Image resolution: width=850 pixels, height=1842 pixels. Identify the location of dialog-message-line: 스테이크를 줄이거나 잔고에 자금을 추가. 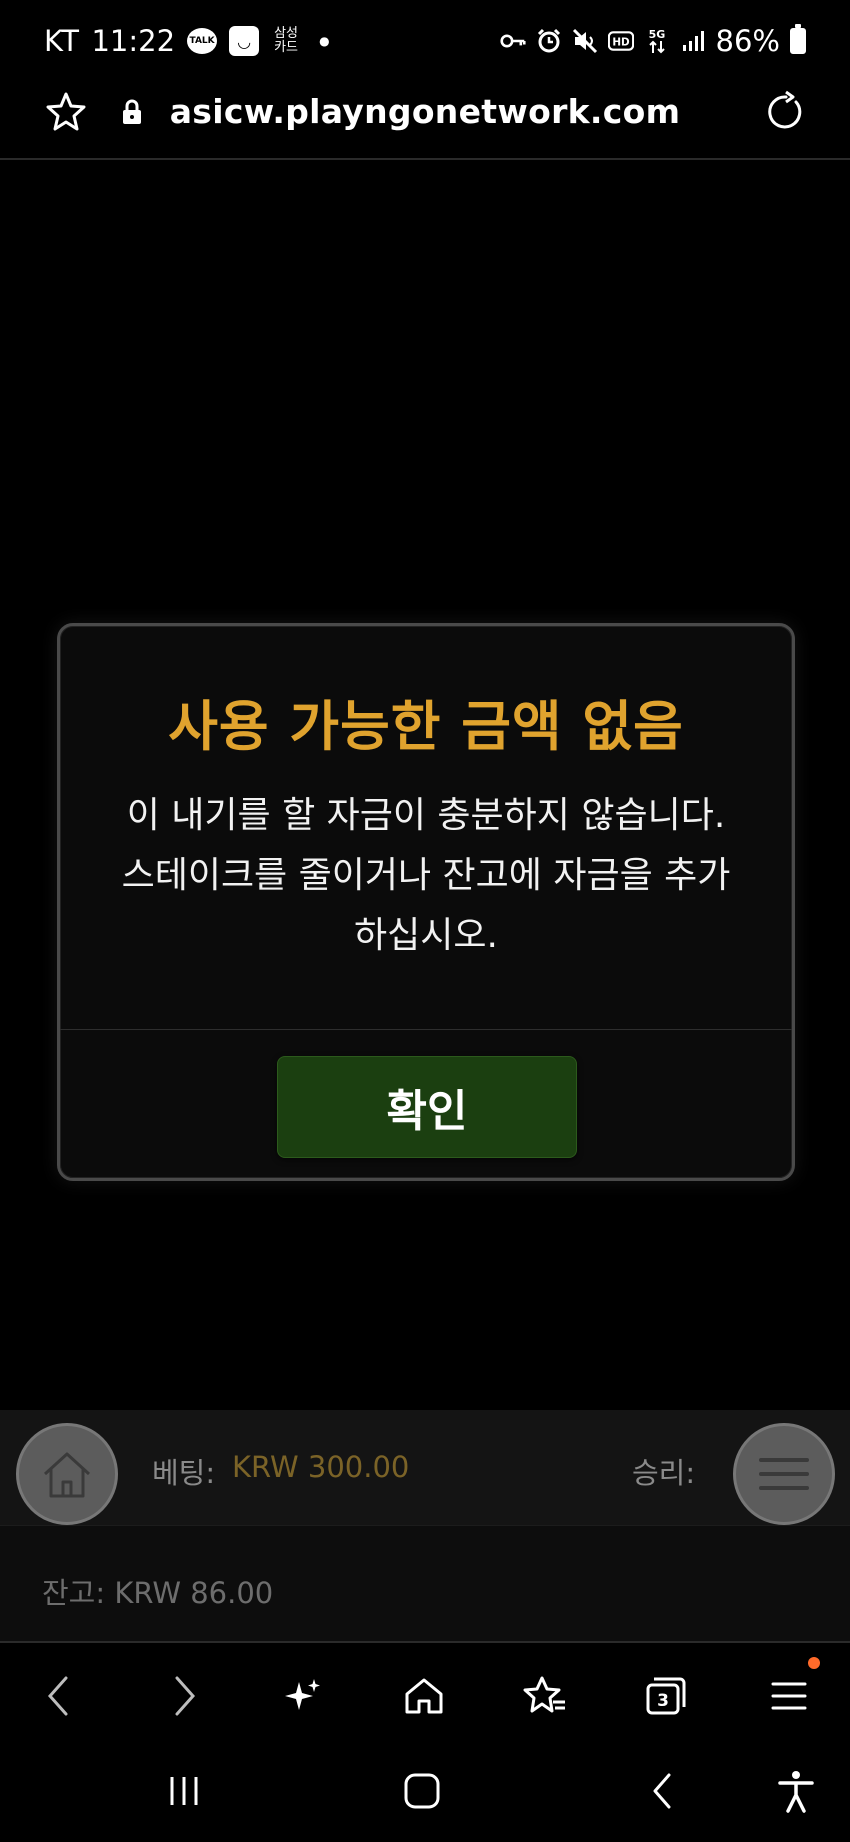
(426, 875).